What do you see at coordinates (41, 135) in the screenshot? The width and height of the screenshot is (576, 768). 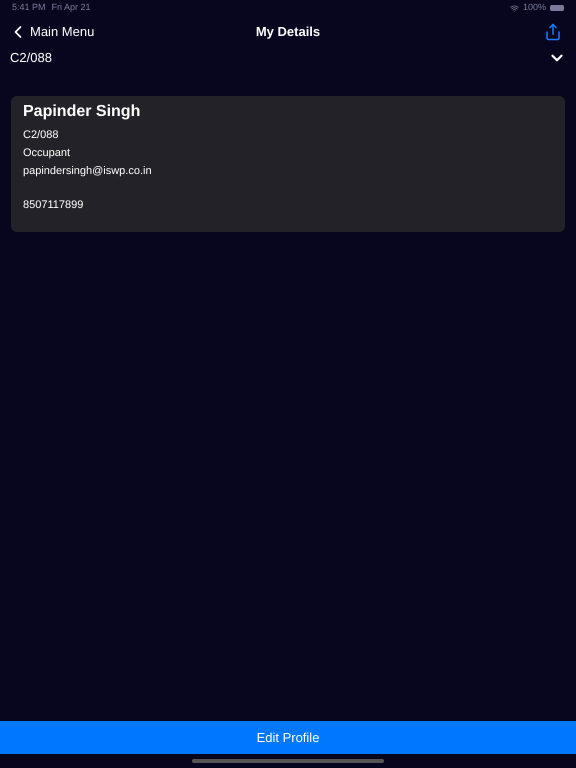 I see `profile-detail: C2/088` at bounding box center [41, 135].